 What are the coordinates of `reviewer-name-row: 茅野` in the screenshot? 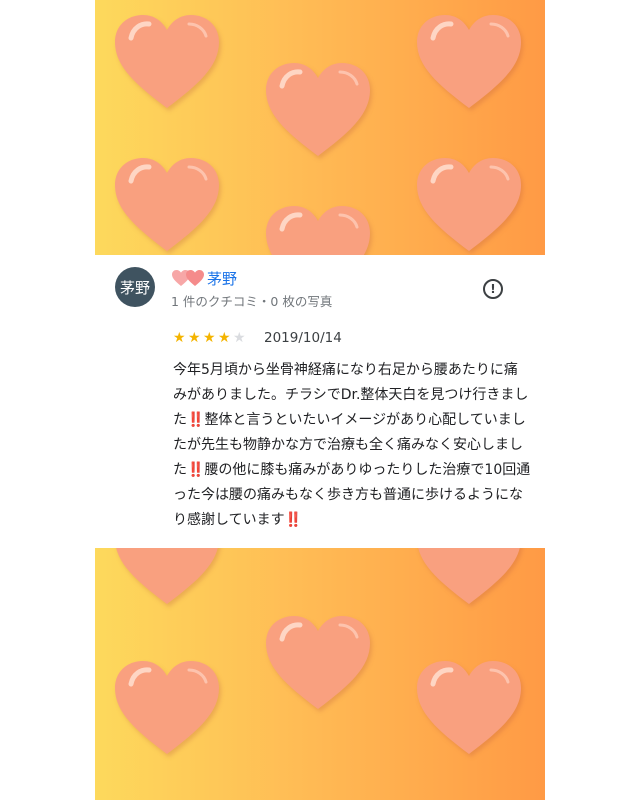 It's located at (204, 278).